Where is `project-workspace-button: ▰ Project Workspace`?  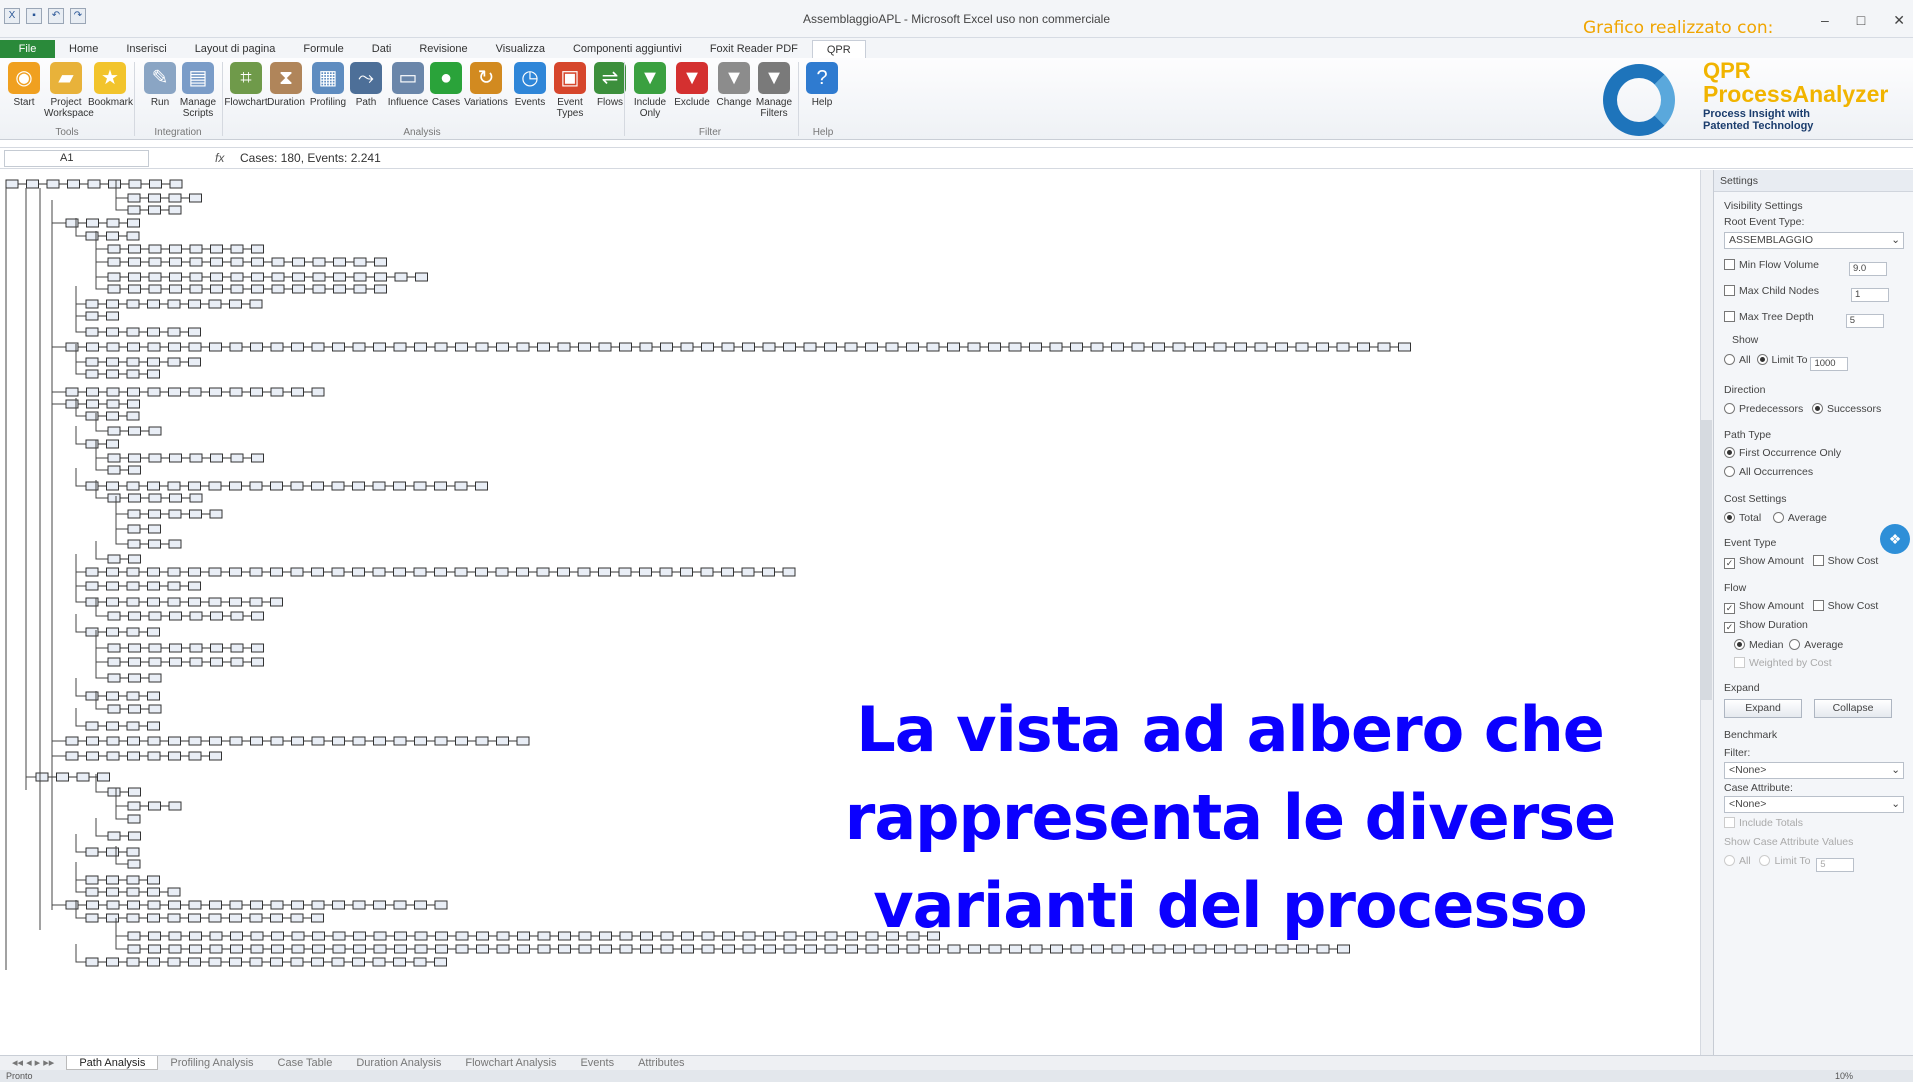 project-workspace-button: ▰ Project Workspace is located at coordinates (69, 90).